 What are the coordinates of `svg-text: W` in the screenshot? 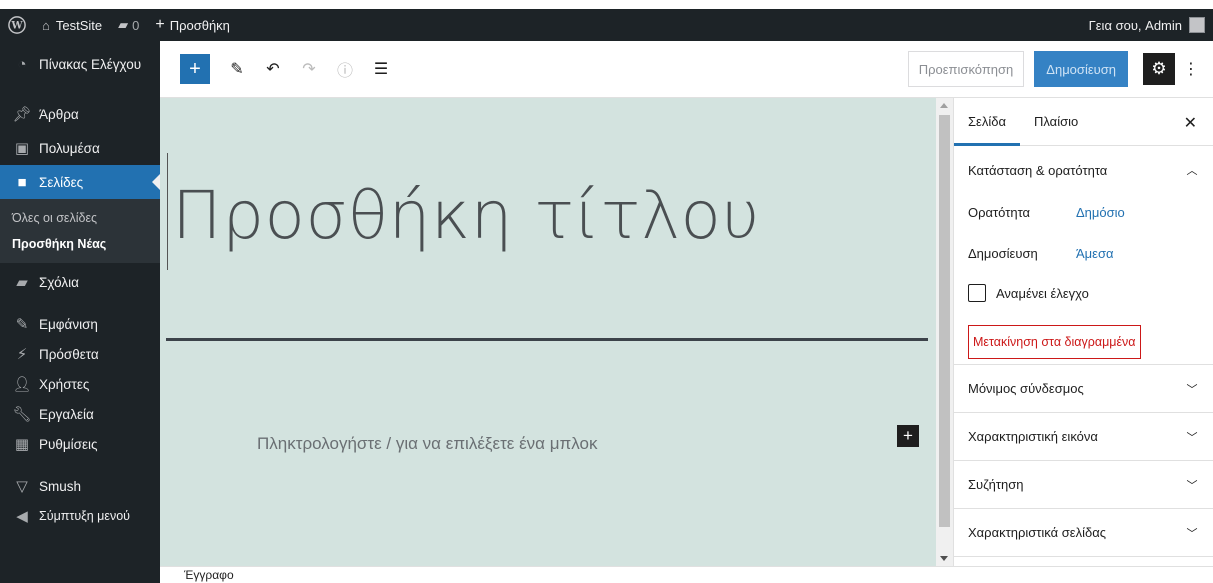 It's located at (16, 26).